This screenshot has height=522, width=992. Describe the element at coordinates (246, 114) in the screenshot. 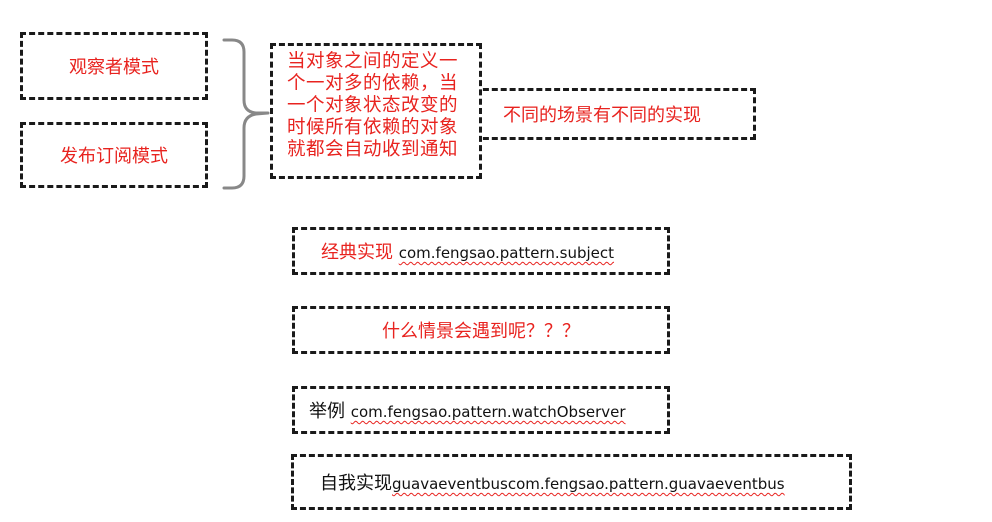

I see `grouping-brace` at that location.